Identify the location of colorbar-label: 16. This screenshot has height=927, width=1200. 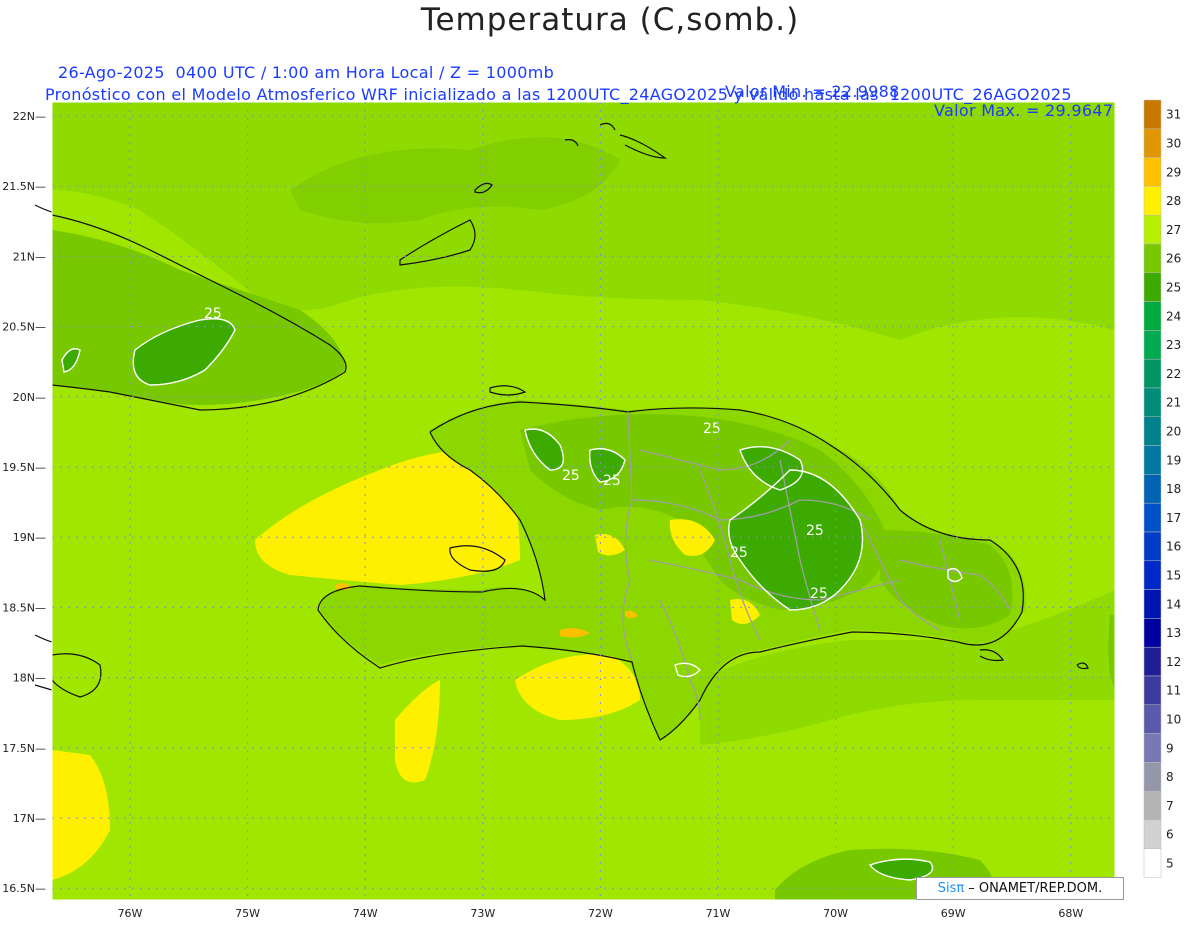
(1173, 547).